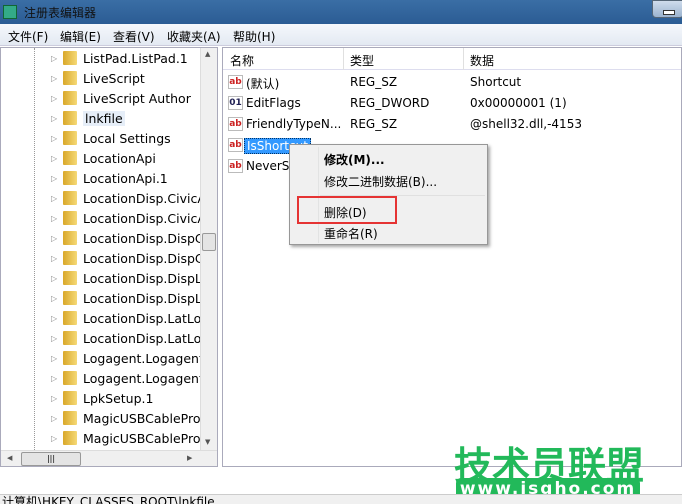  I want to click on column-type: 类型, so click(362, 63).